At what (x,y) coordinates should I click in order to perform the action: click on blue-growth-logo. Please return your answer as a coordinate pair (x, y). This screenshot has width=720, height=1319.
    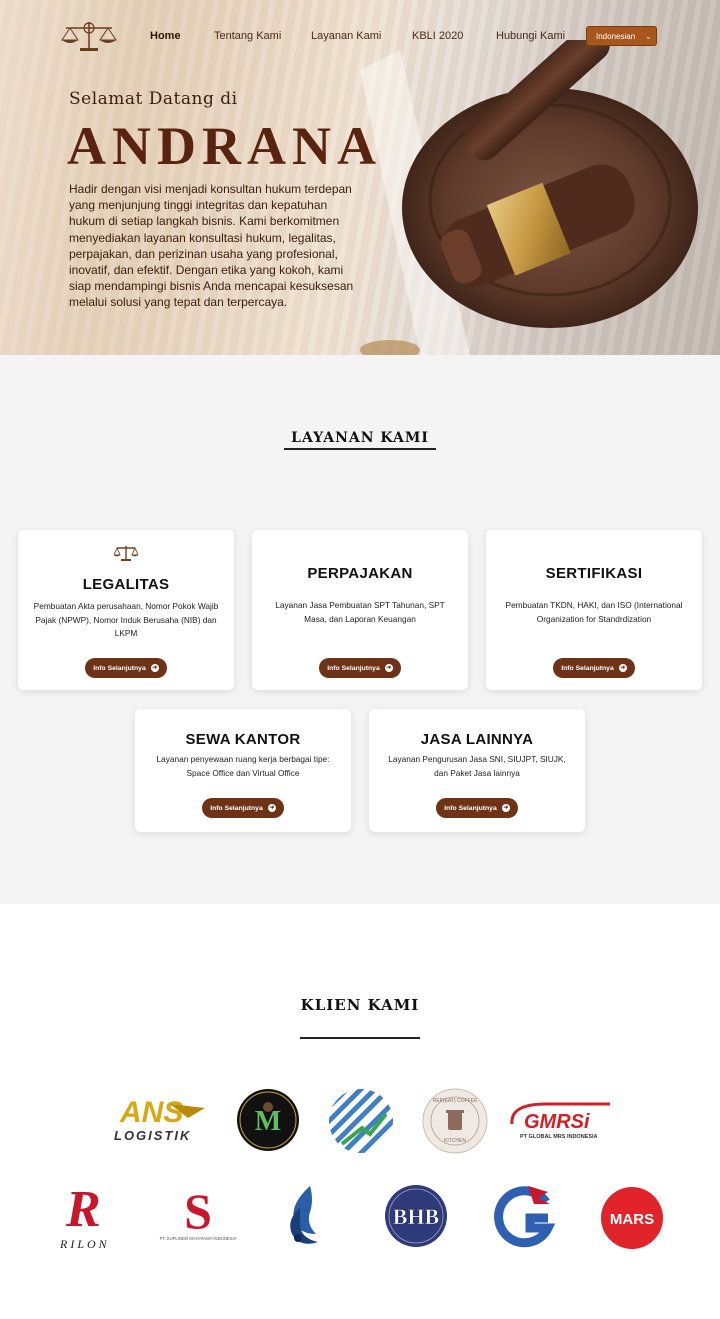
    Looking at the image, I should click on (361, 1121).